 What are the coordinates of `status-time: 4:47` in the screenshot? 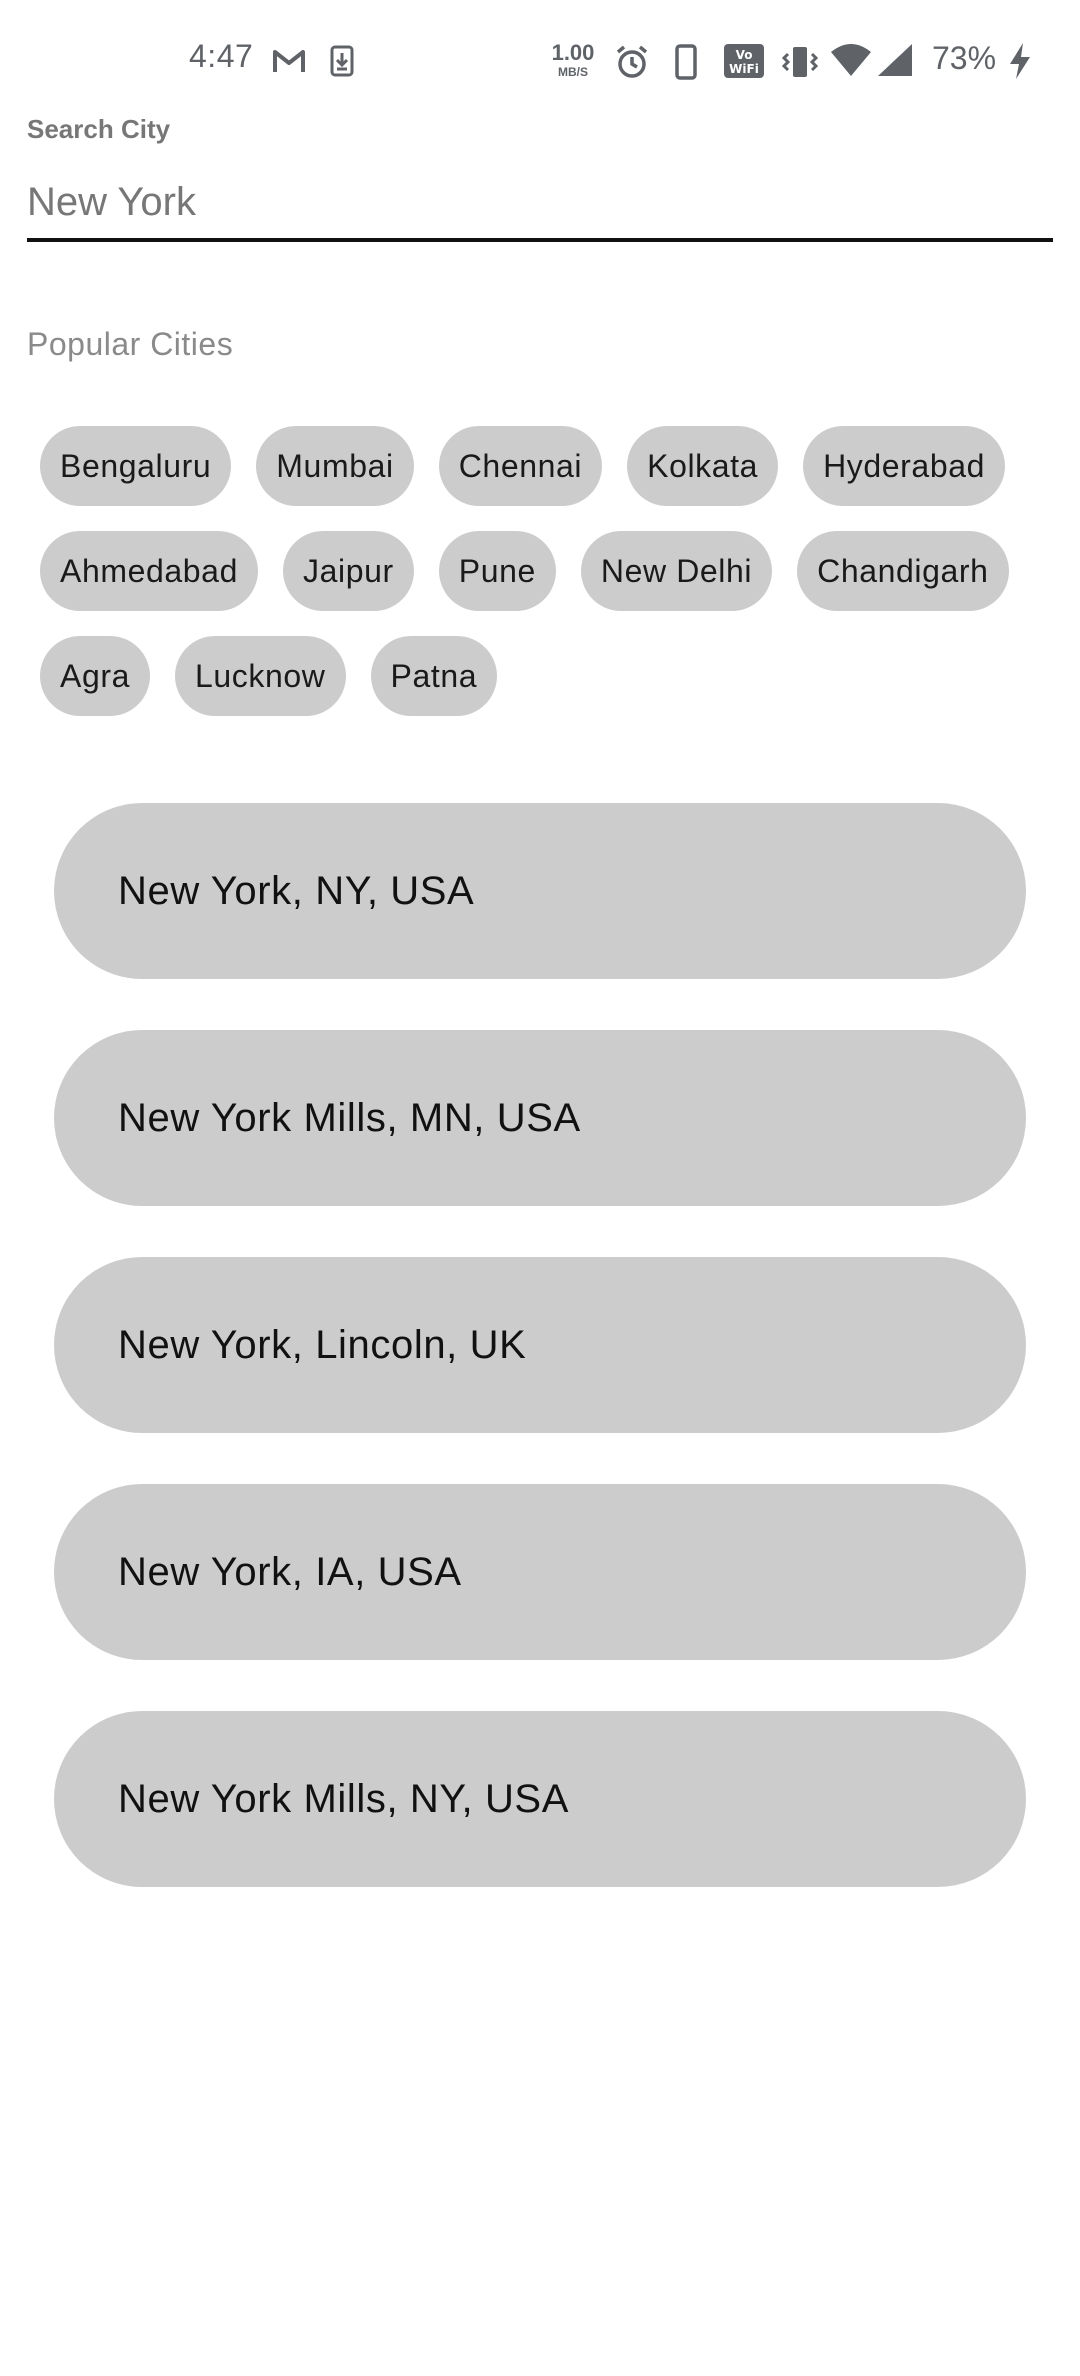 It's located at (221, 56).